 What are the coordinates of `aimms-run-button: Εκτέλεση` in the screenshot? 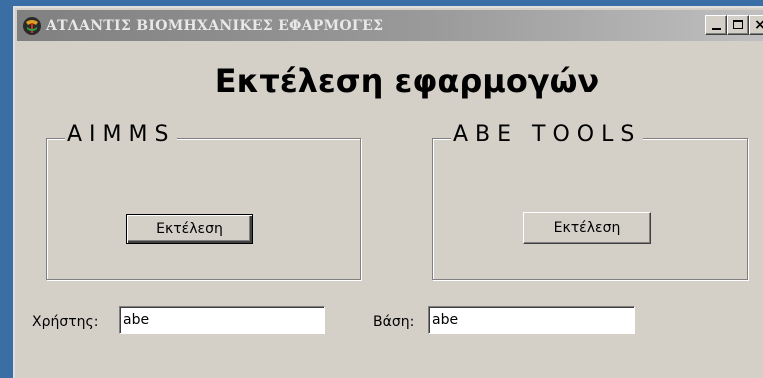 It's located at (189, 229).